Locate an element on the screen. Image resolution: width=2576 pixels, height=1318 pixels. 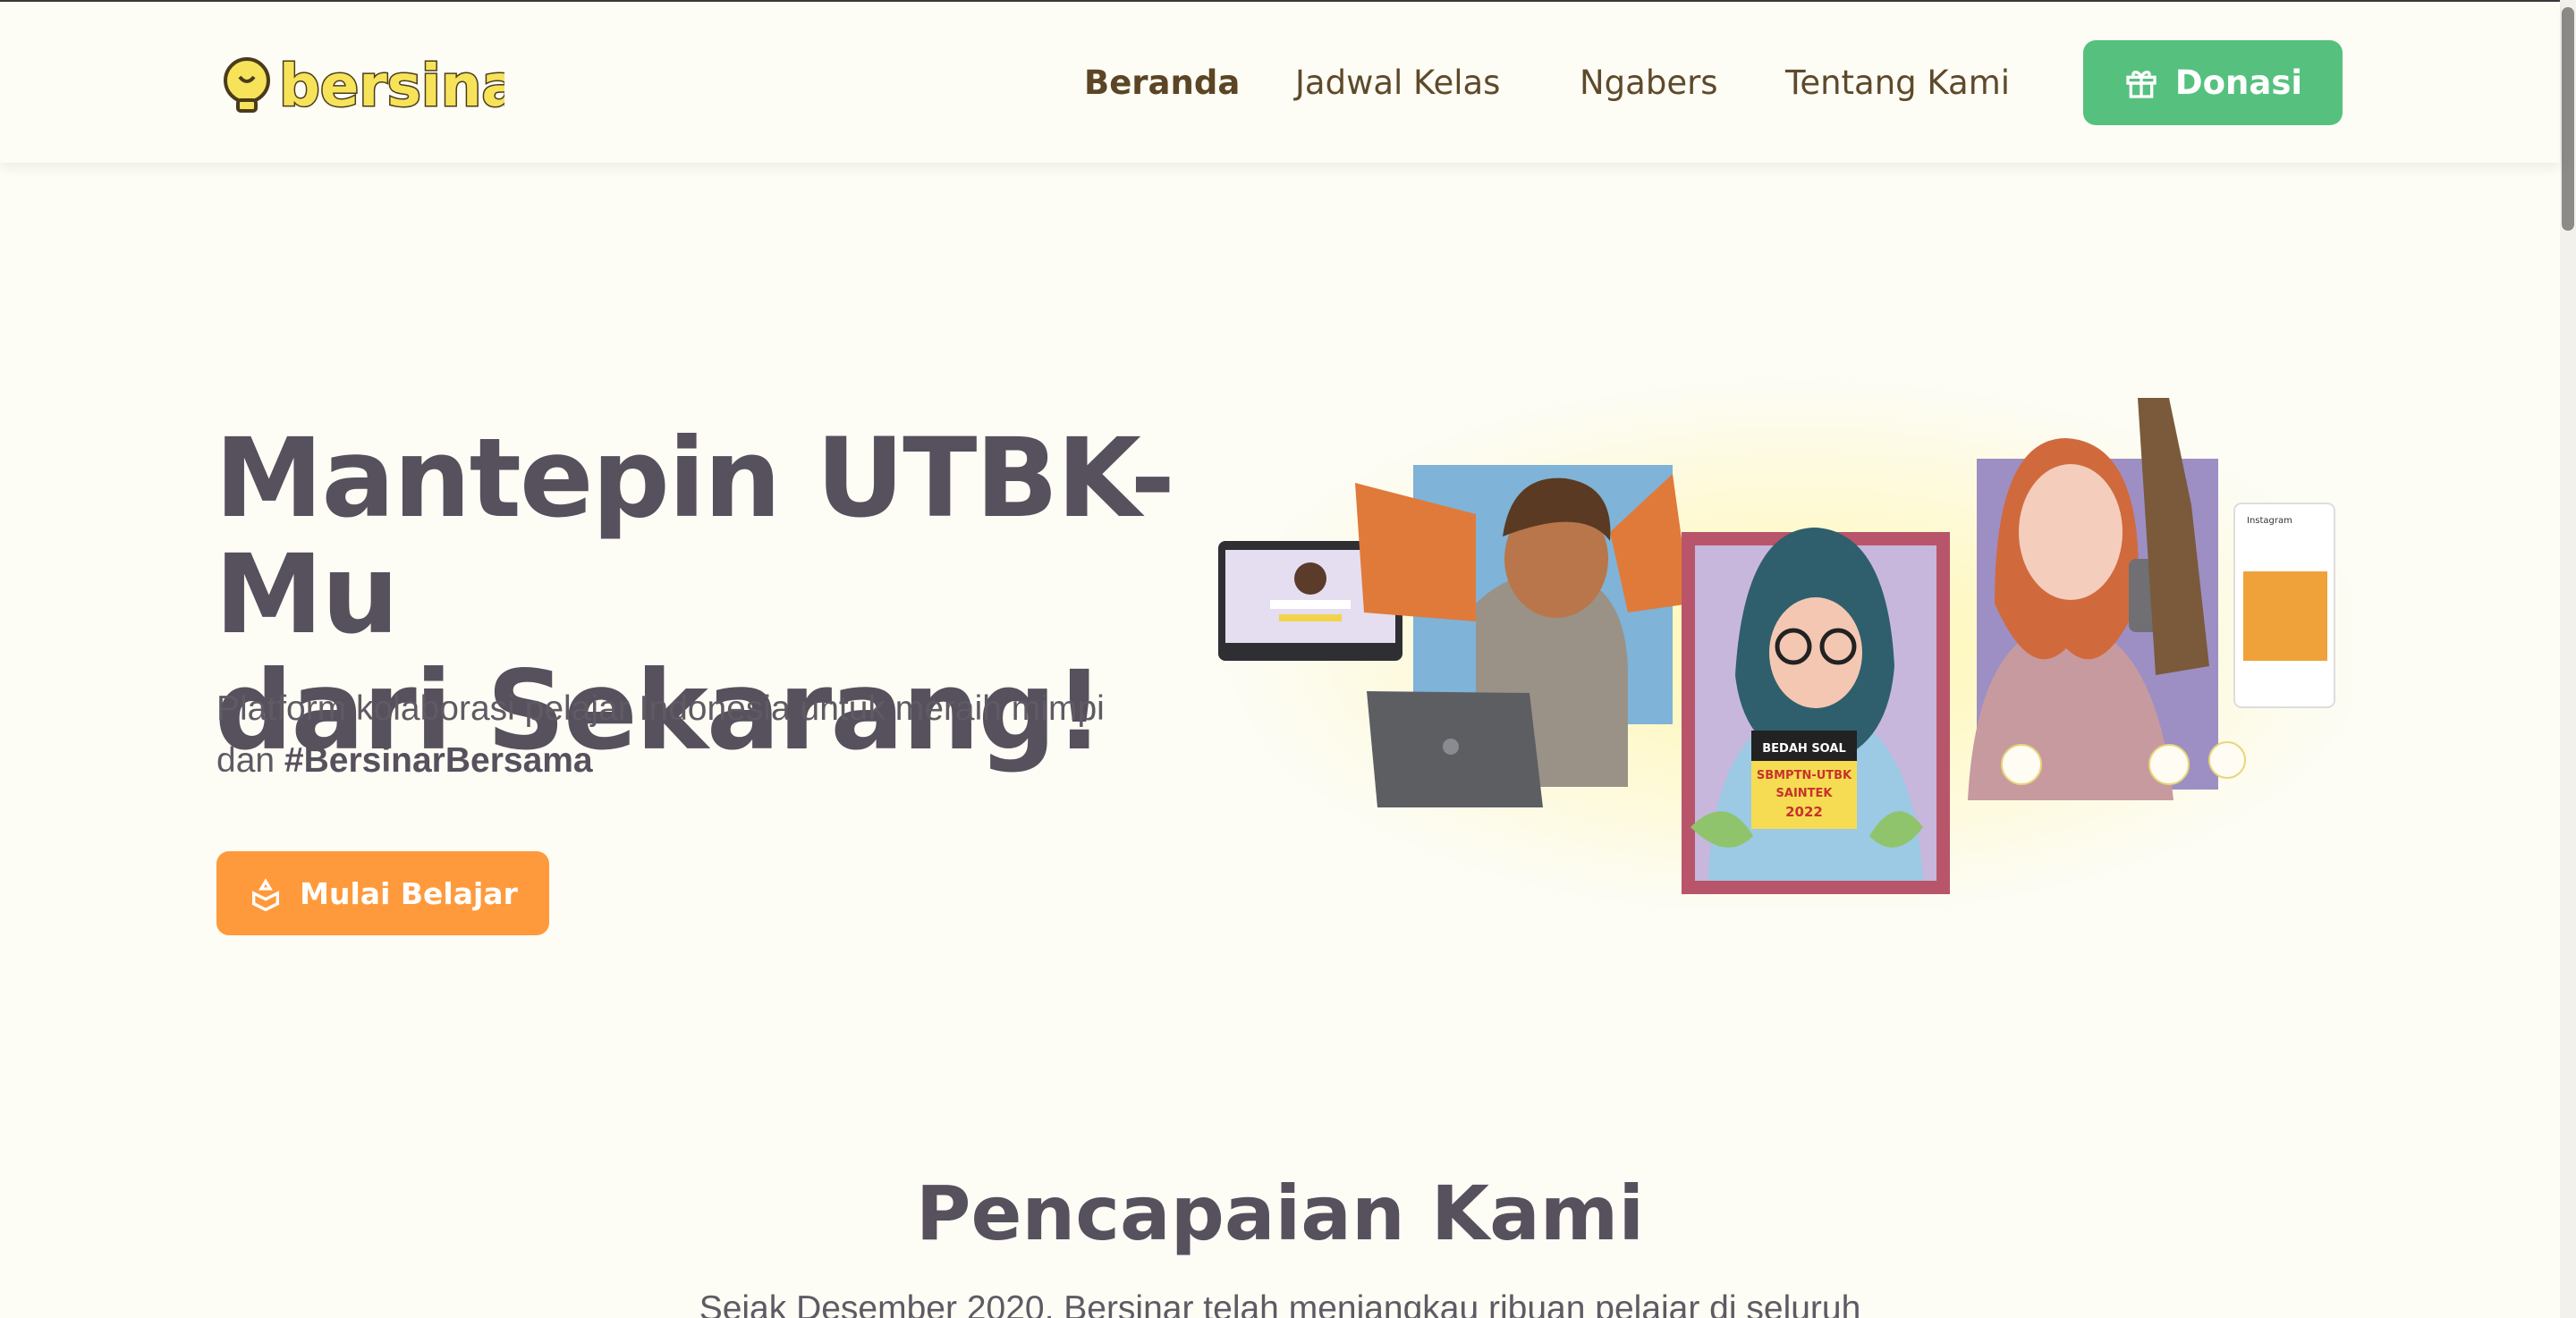
hero-title-line1: Mantepin UTBK-Mu is located at coordinates (695, 537).